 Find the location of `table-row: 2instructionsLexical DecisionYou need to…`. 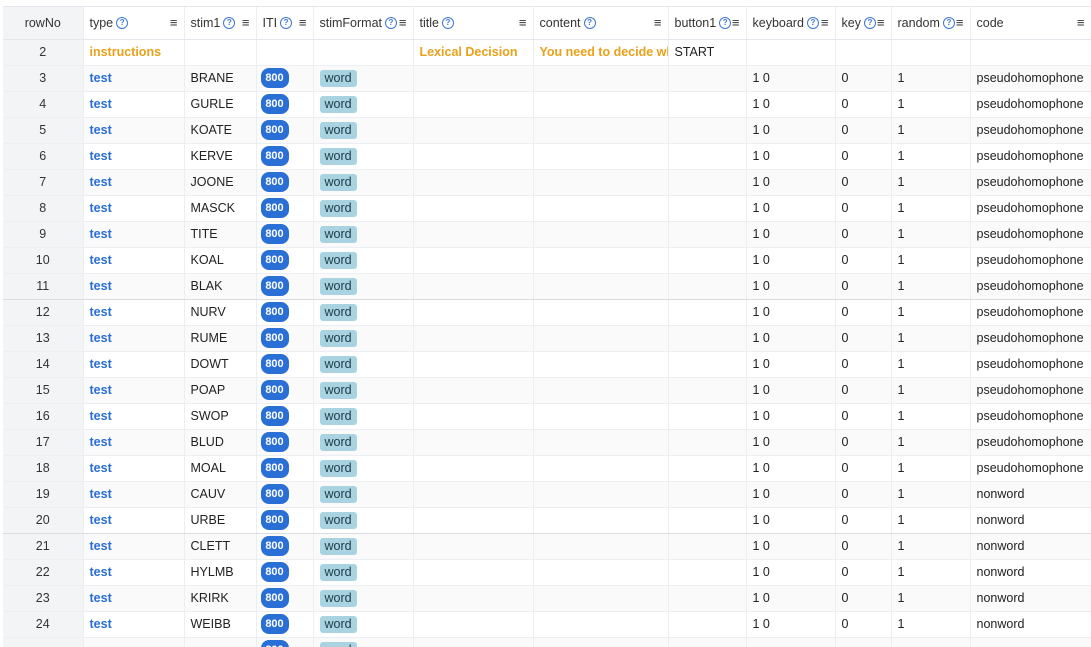

table-row: 2instructionsLexical DecisionYou need to… is located at coordinates (547, 52).